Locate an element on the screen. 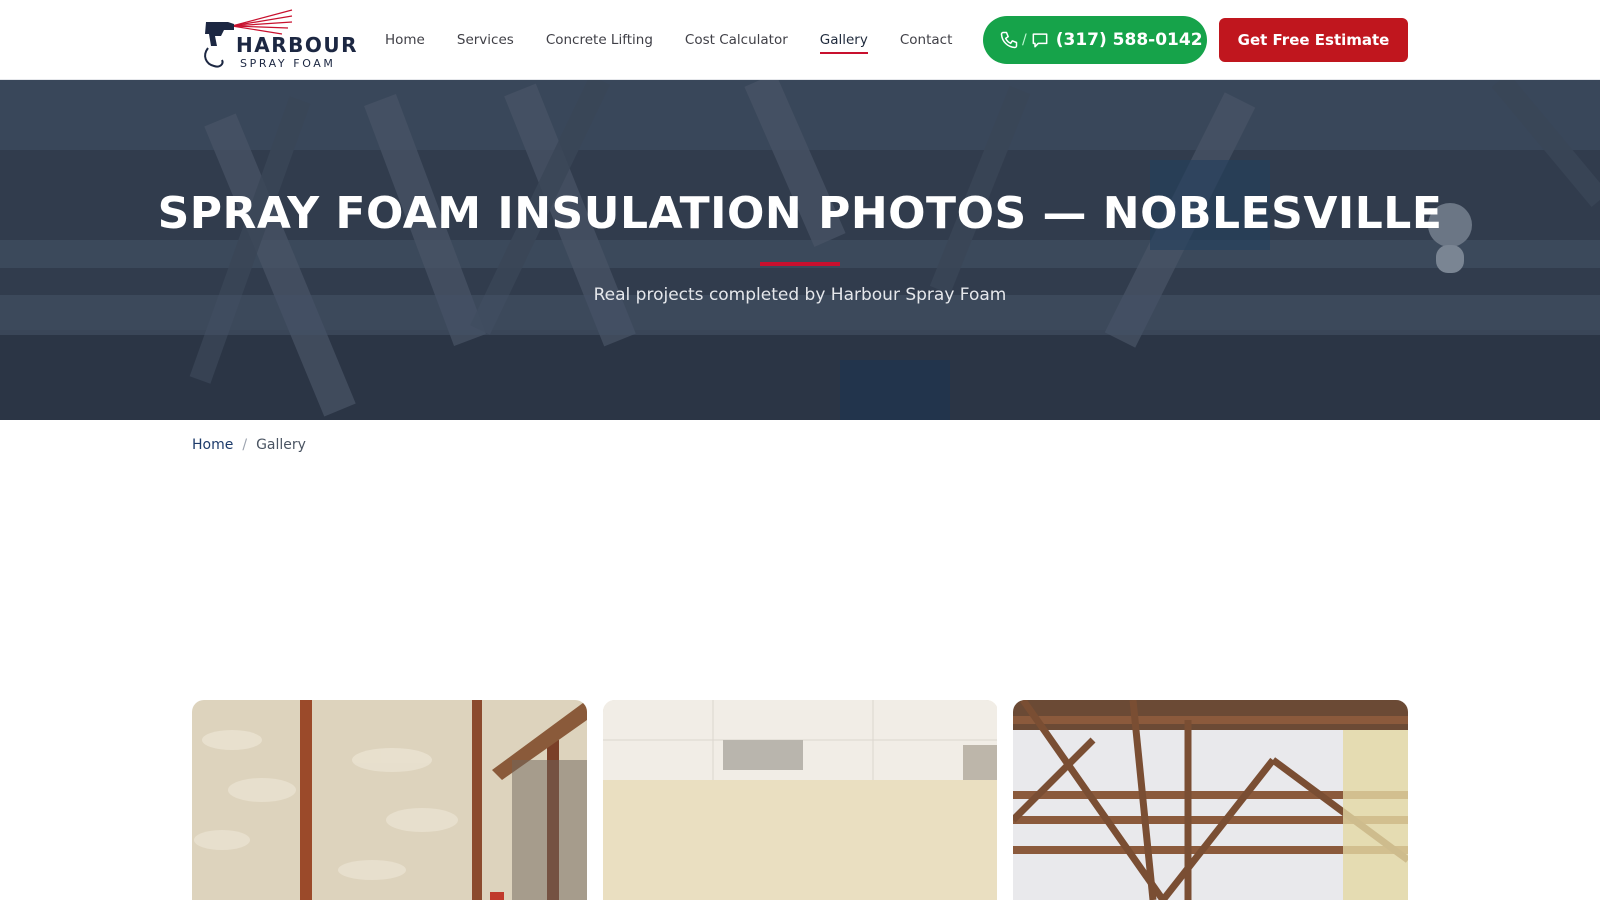  chat-icon is located at coordinates (1040, 40).